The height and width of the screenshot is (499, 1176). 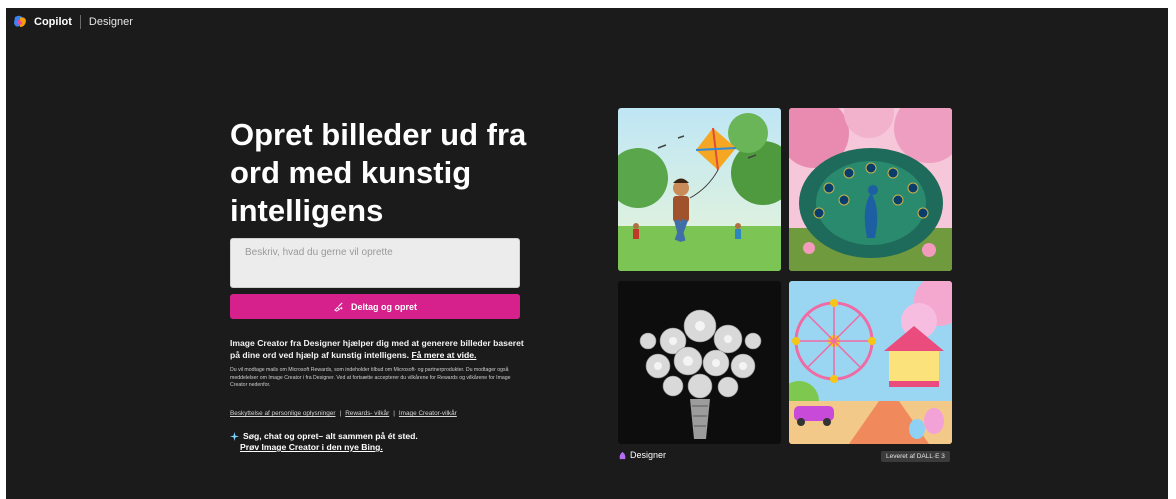 What do you see at coordinates (622, 455) in the screenshot?
I see `designer-logo-icon` at bounding box center [622, 455].